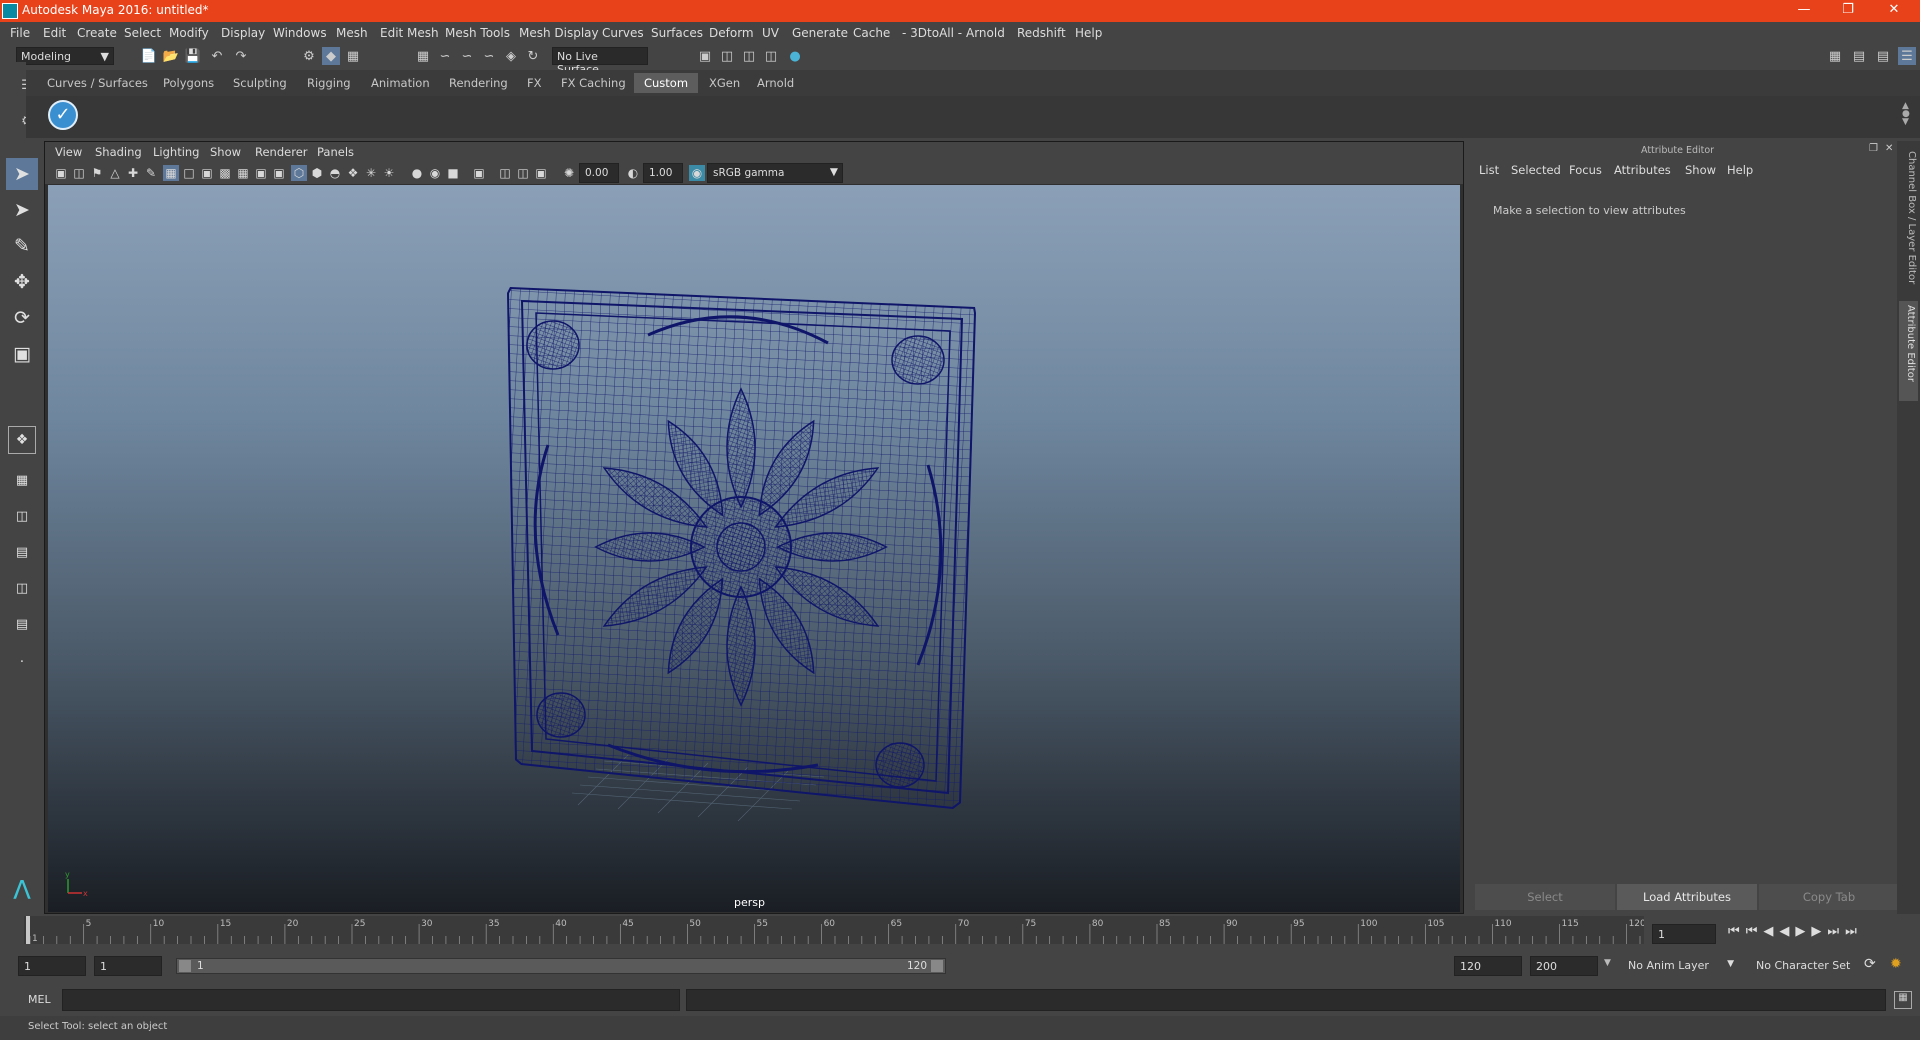  What do you see at coordinates (188, 83) in the screenshot?
I see `tab-polygons: Polygons` at bounding box center [188, 83].